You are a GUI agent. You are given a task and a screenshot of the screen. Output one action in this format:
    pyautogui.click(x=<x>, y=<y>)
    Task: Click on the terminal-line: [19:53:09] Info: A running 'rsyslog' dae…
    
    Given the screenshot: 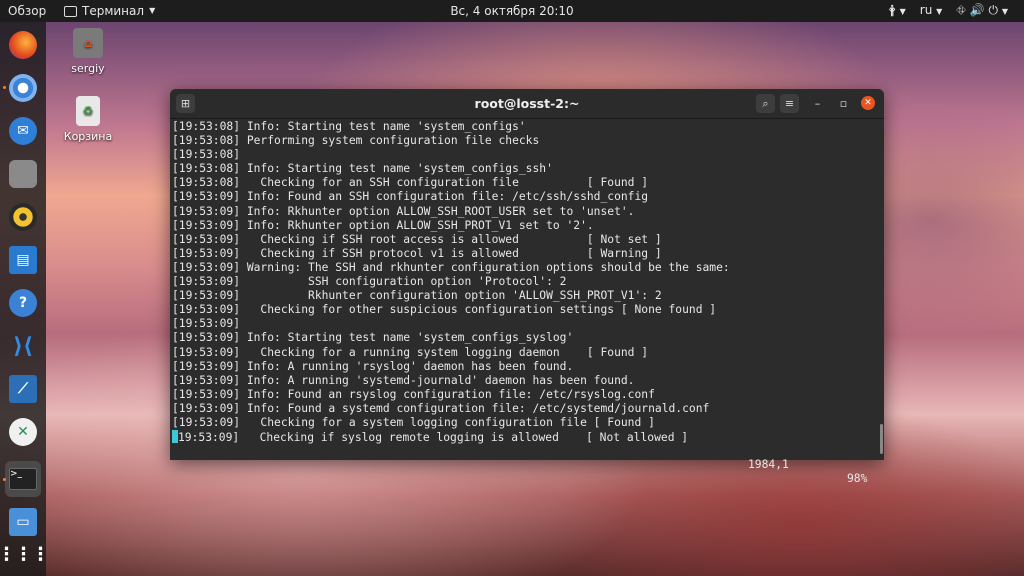 What is the action you would take?
    pyautogui.click(x=373, y=366)
    